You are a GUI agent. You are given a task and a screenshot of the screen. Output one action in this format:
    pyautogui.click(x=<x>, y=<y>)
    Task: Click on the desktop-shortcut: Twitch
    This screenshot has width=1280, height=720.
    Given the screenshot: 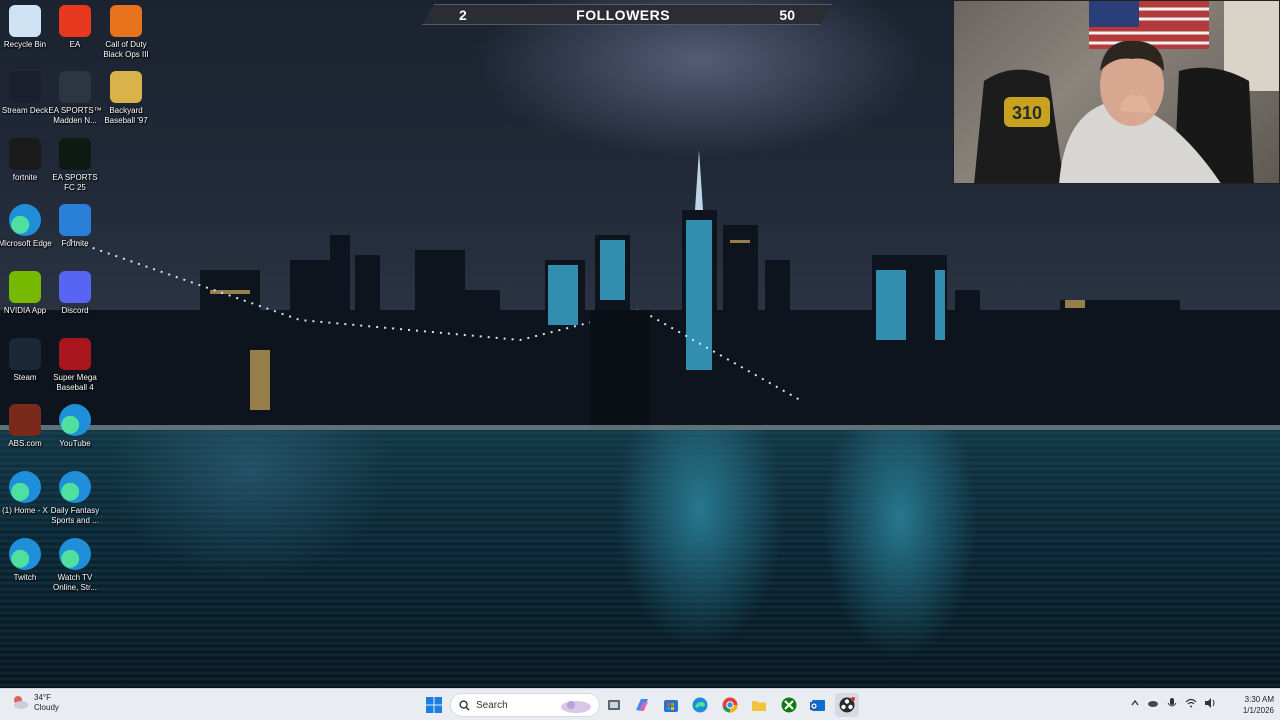 What is the action you would take?
    pyautogui.click(x=25, y=560)
    